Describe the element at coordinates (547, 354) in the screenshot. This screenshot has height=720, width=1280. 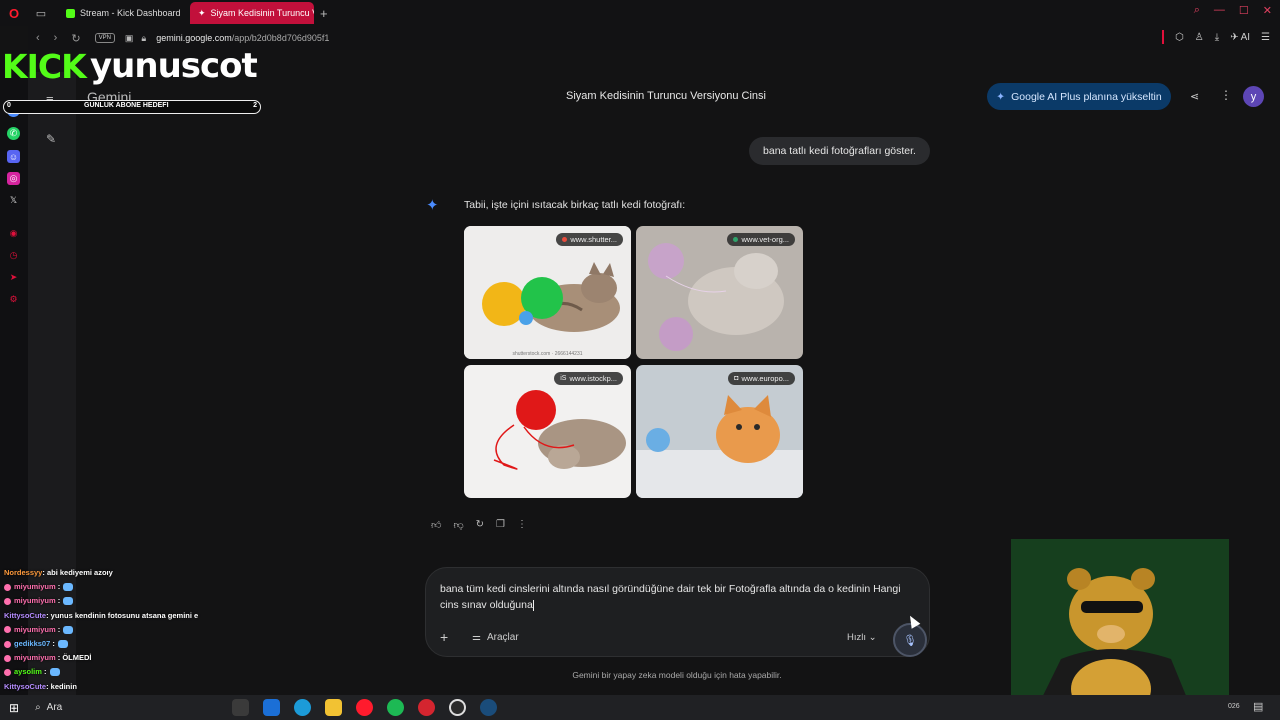
I see `image-caption: shutterstock.com · 2666144231` at that location.